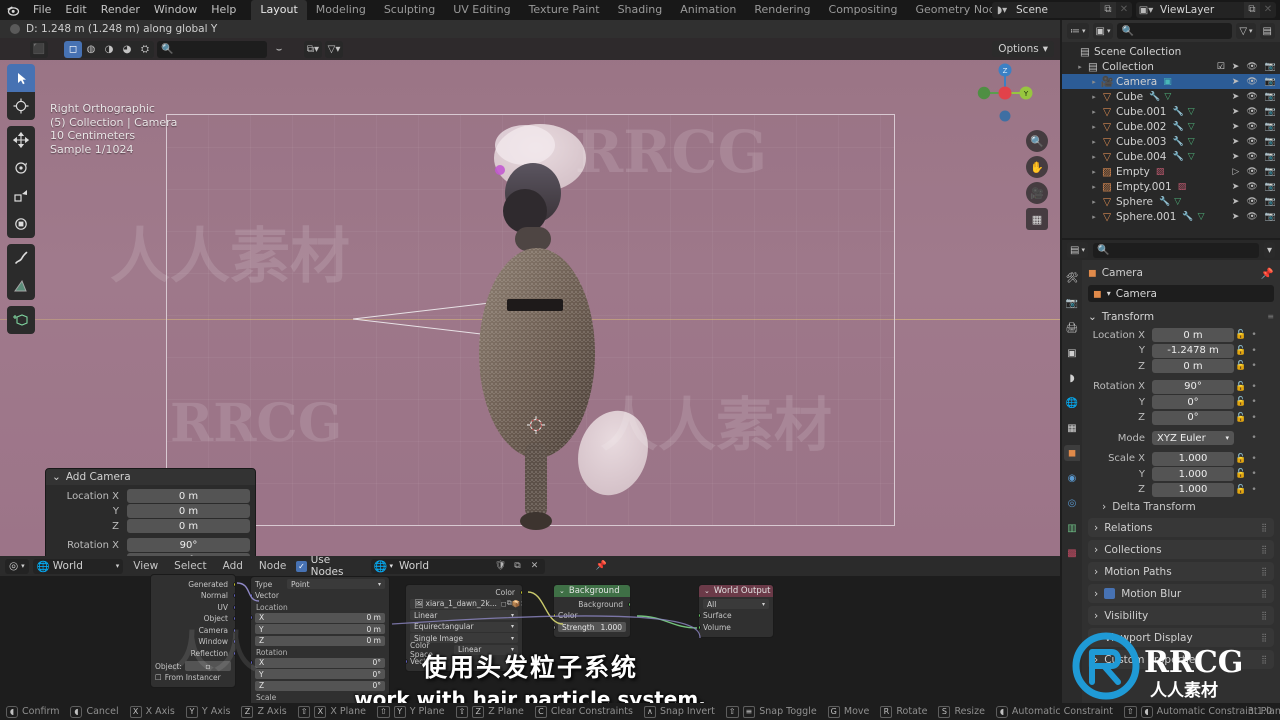  I want to click on rotation-x-field: X 0°, so click(320, 662).